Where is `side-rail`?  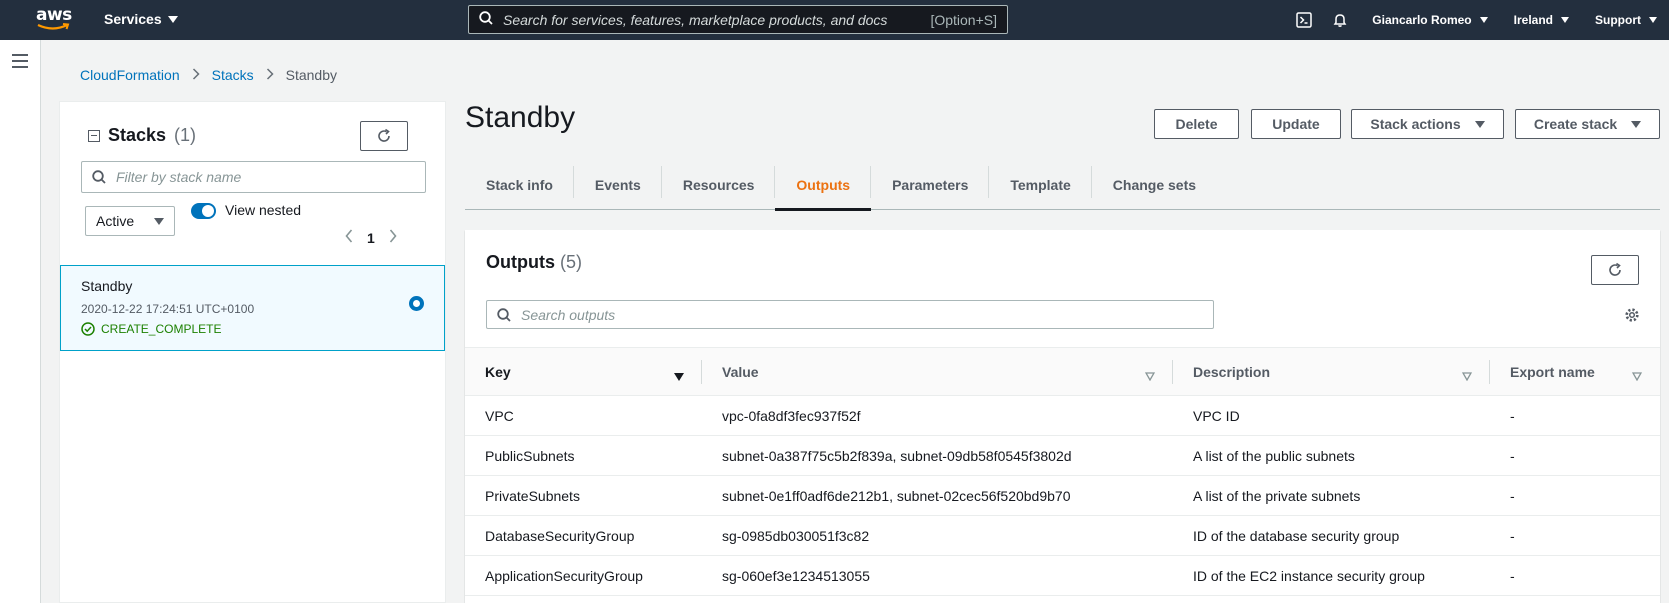
side-rail is located at coordinates (20, 321).